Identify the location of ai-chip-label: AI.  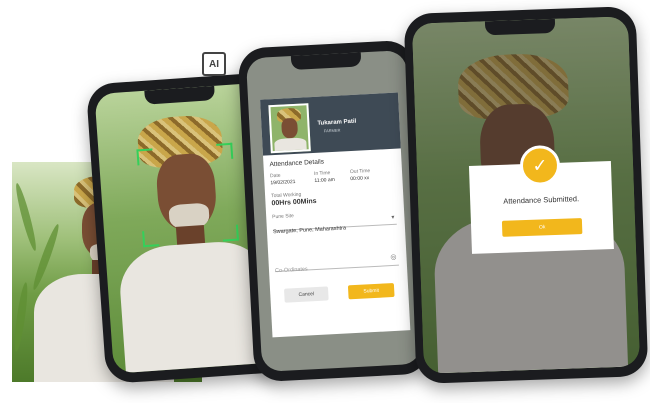
(214, 64).